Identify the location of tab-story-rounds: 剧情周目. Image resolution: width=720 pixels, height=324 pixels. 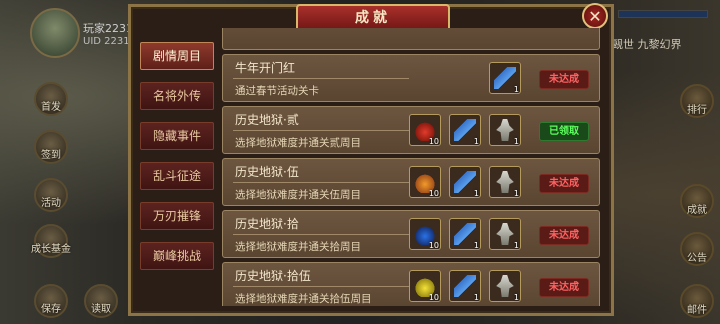
(177, 56).